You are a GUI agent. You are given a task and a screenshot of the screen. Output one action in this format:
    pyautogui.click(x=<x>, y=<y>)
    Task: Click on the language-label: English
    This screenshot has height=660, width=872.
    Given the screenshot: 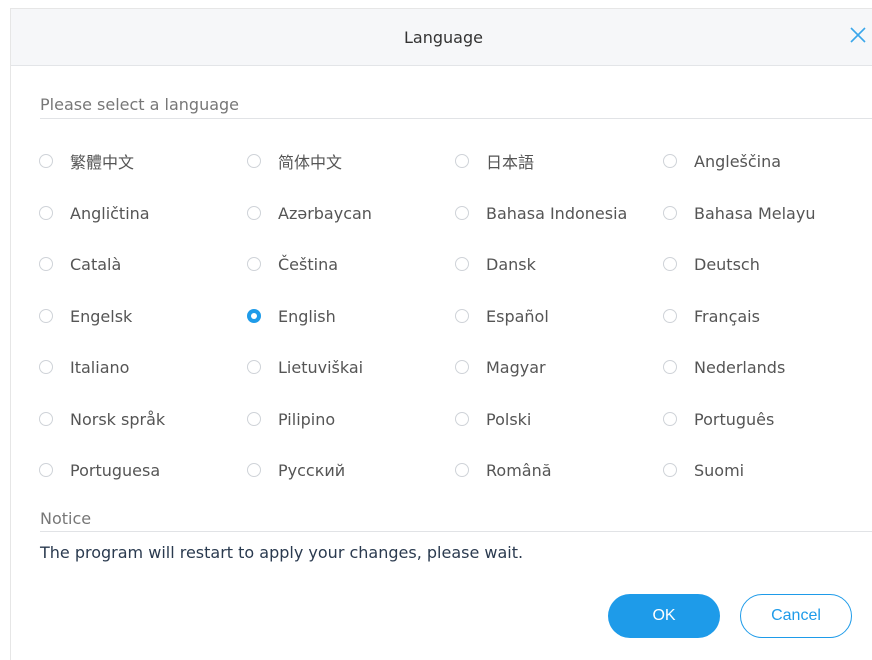 What is the action you would take?
    pyautogui.click(x=307, y=316)
    